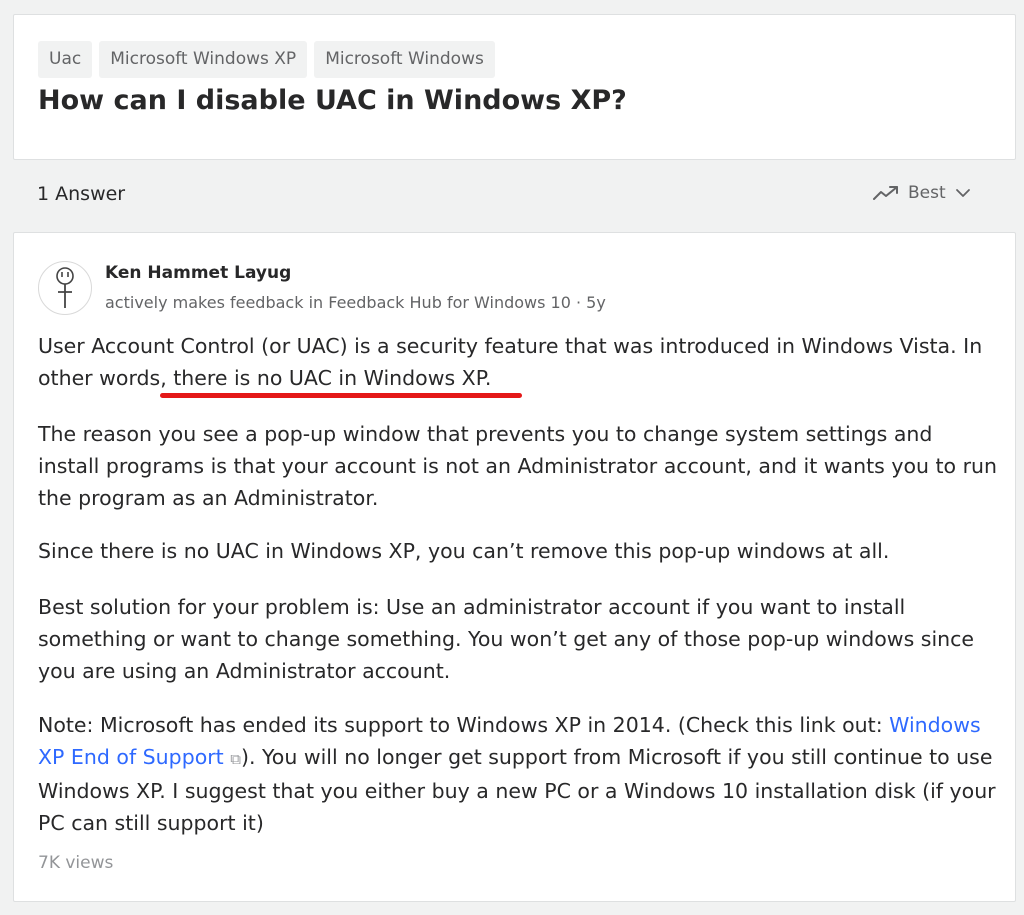  What do you see at coordinates (332, 100) in the screenshot?
I see `question-title: How can I disable UAC in Windows XP?` at bounding box center [332, 100].